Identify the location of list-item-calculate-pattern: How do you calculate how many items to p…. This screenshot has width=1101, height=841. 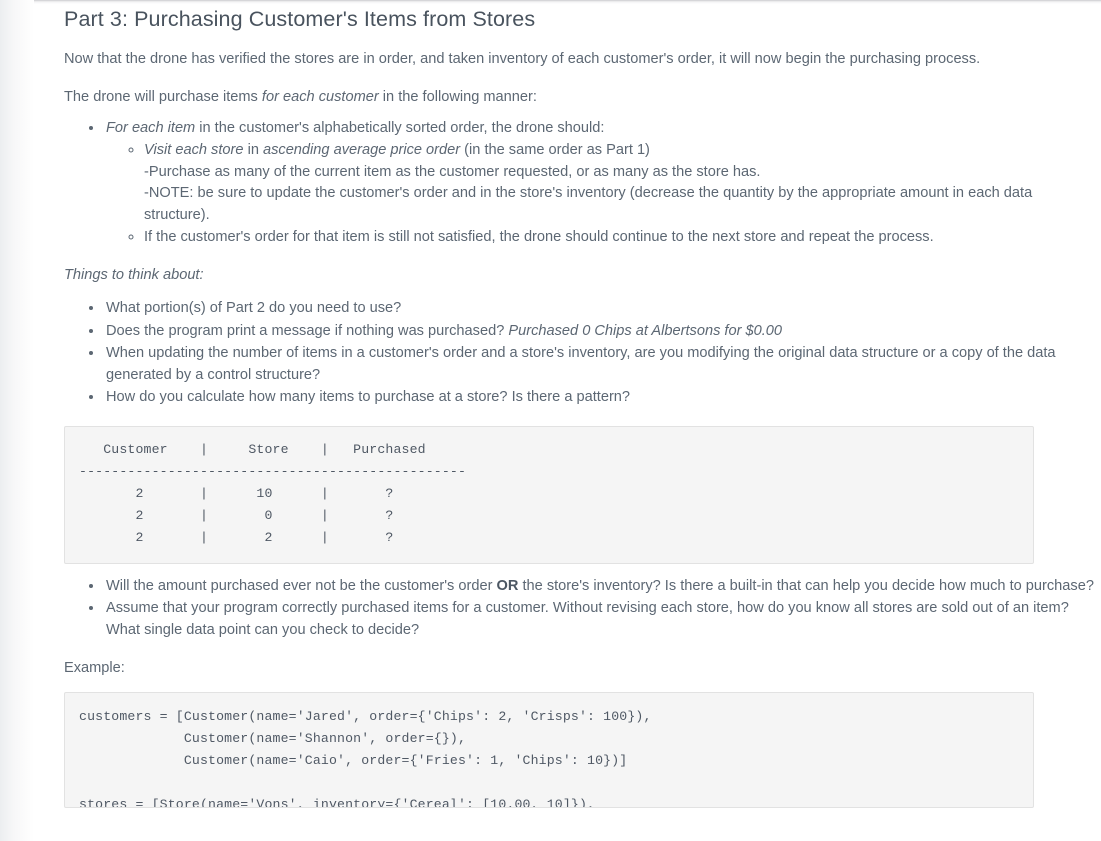
(602, 398).